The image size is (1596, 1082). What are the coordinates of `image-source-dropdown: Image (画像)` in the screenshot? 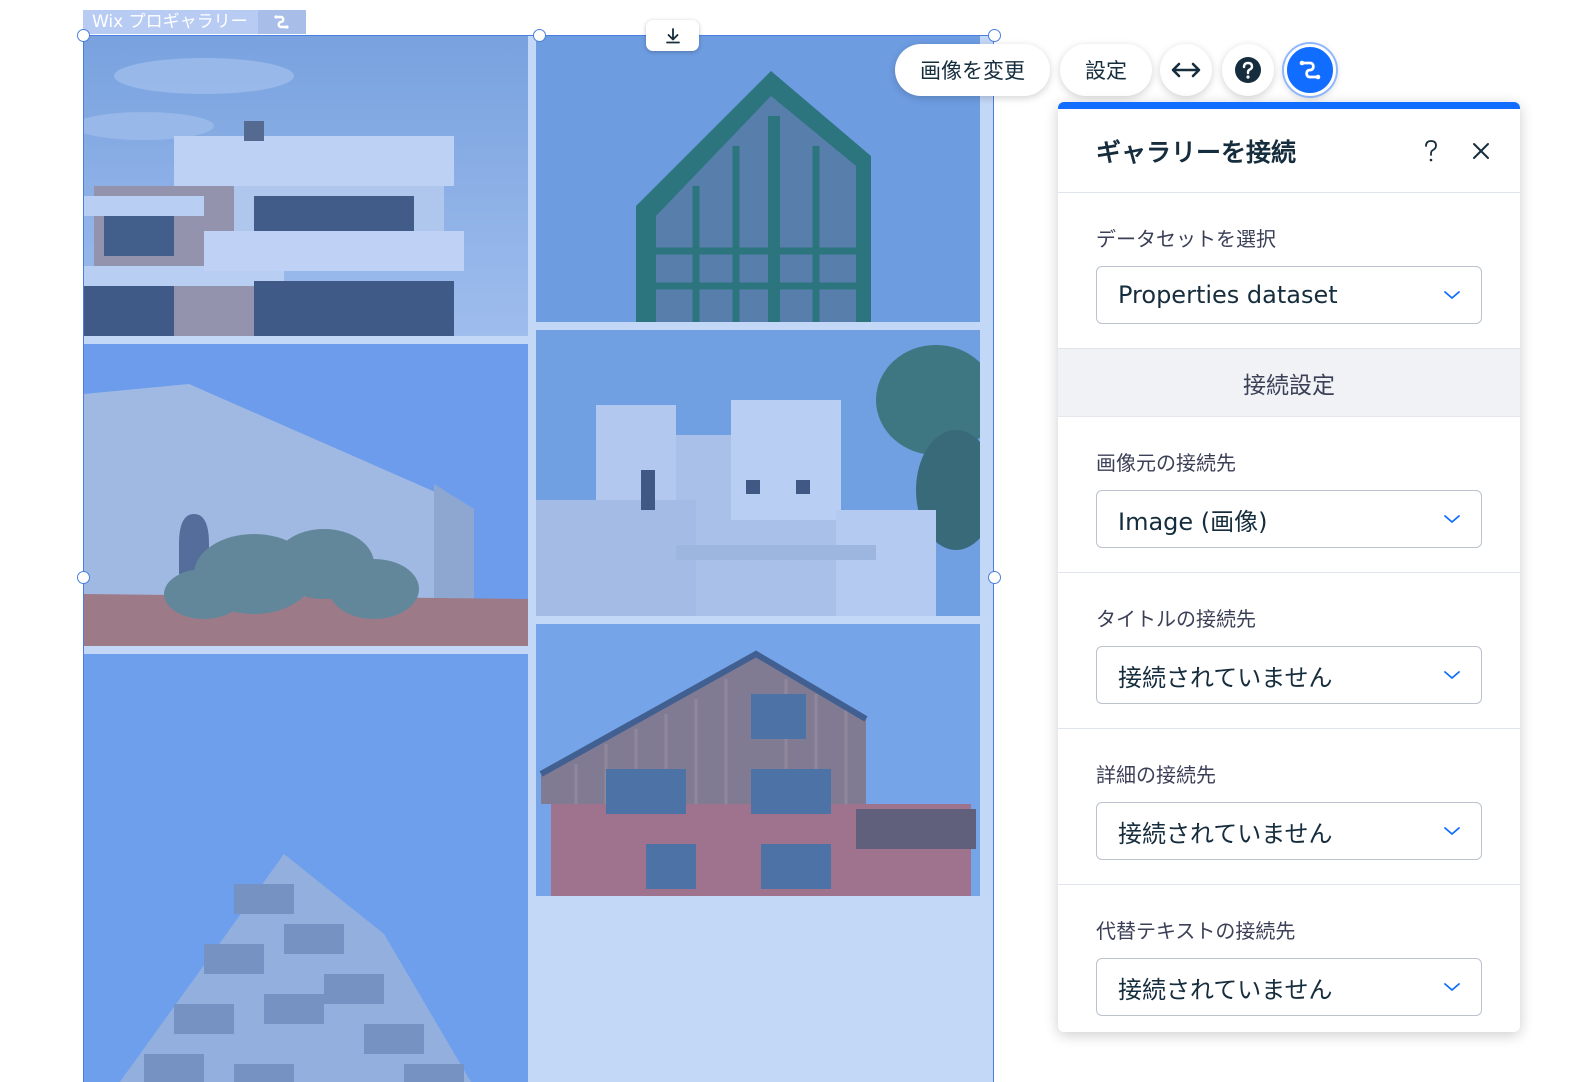 It's located at (1289, 519).